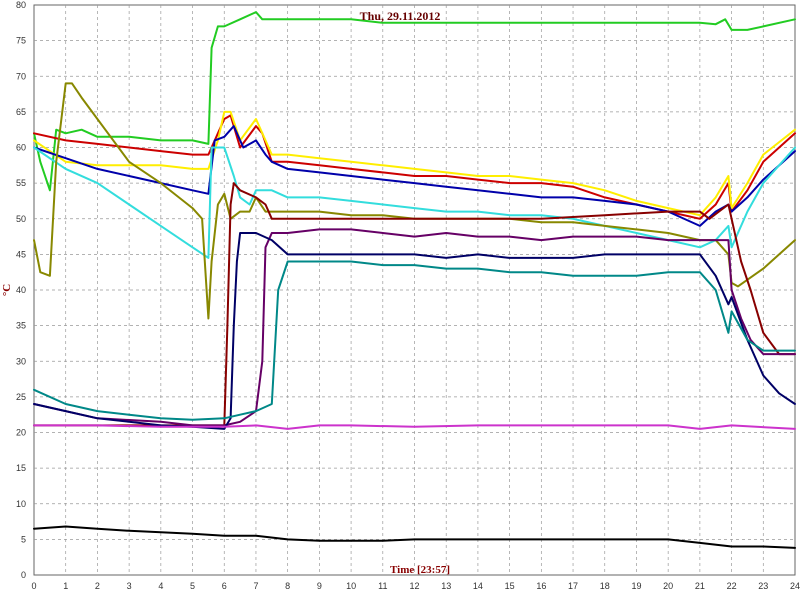  What do you see at coordinates (21, 468) in the screenshot?
I see `y-tick-label: 15` at bounding box center [21, 468].